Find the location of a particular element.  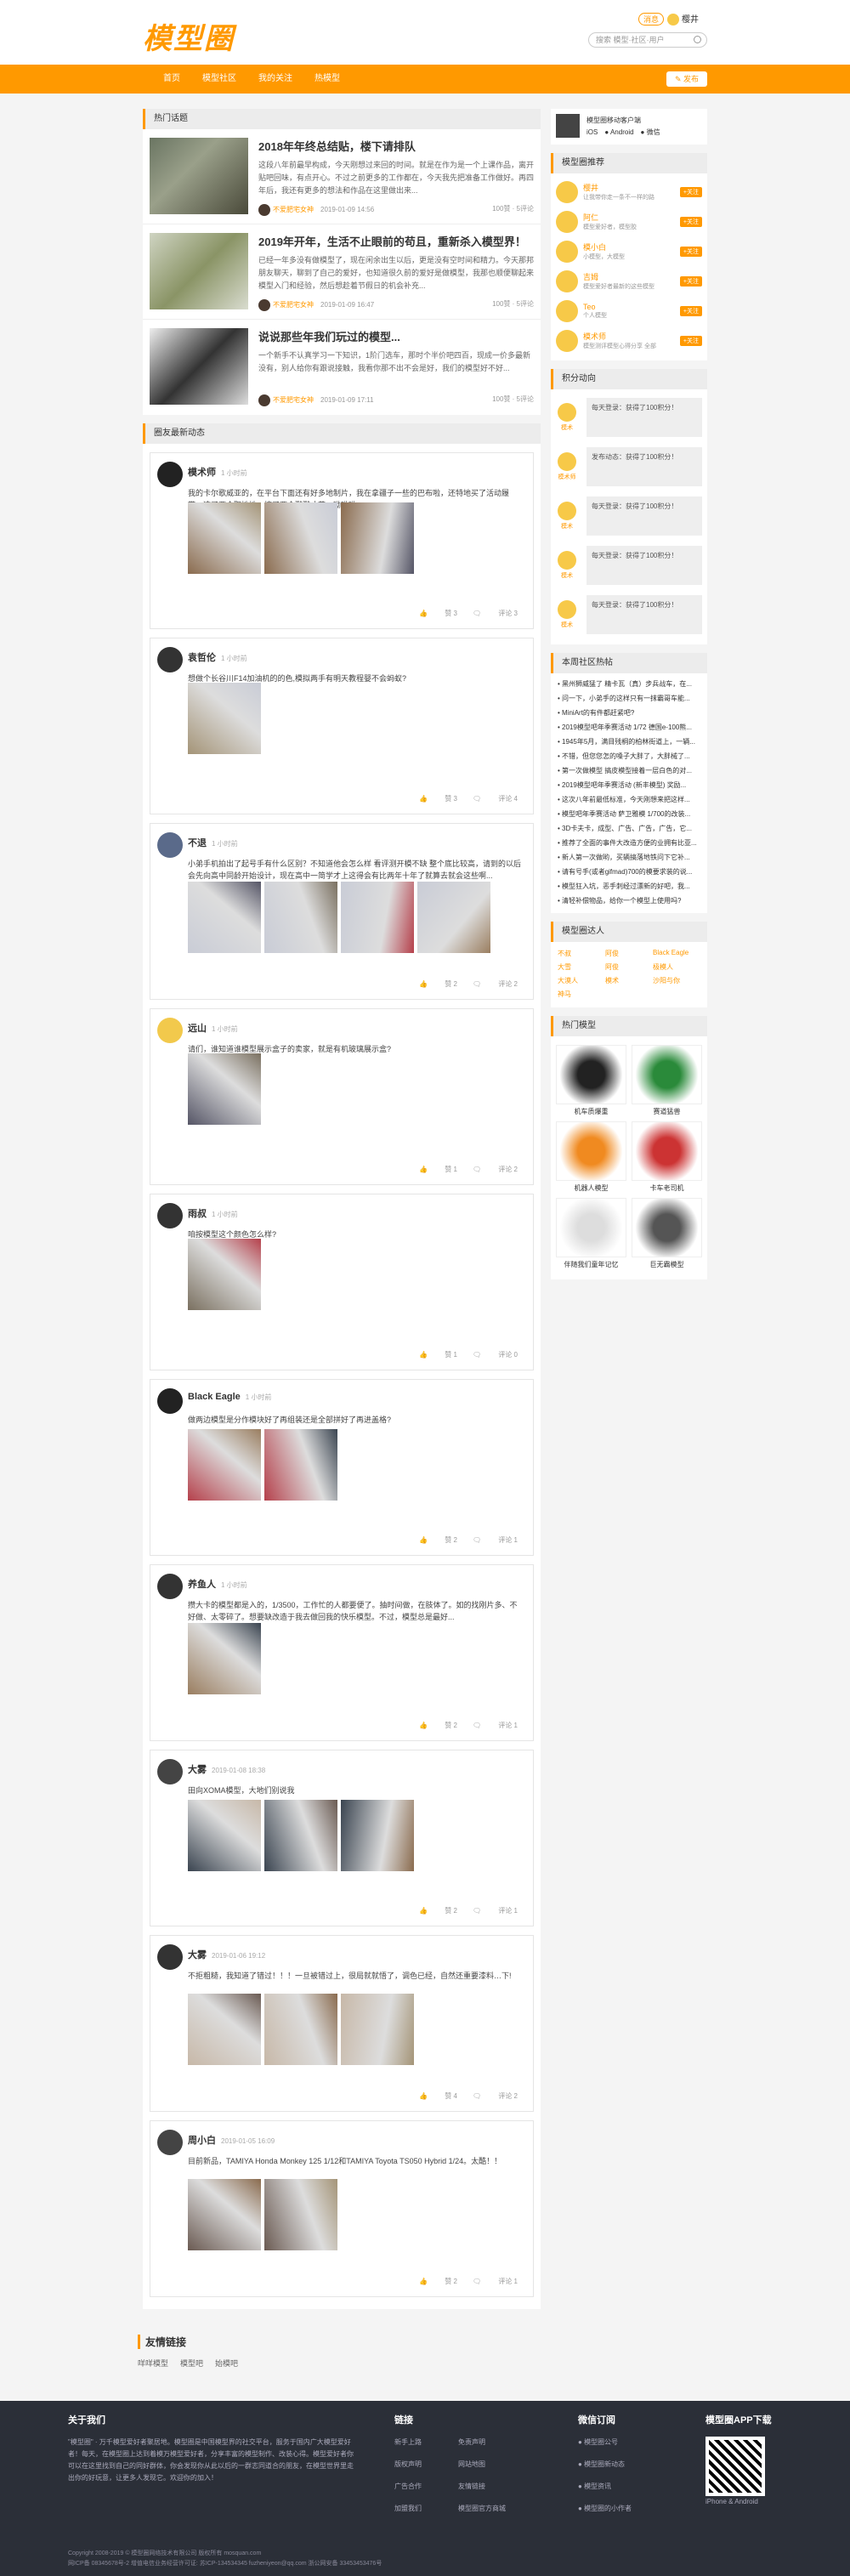

like-button: 👍 赞 2 is located at coordinates (438, 2282).